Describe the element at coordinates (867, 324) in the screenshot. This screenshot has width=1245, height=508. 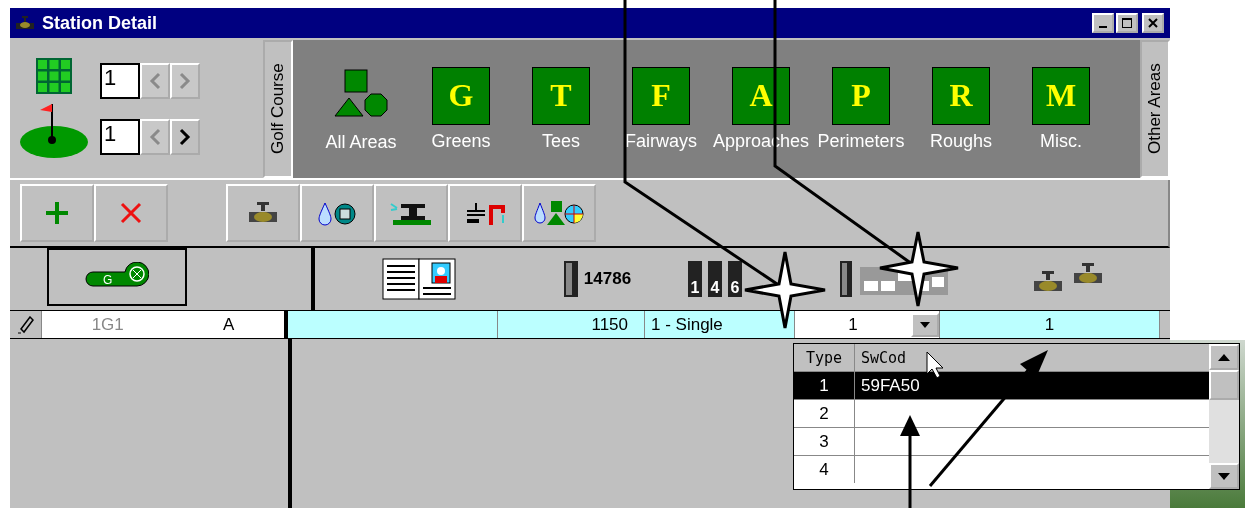
I see `type-dropdown: 1` at that location.